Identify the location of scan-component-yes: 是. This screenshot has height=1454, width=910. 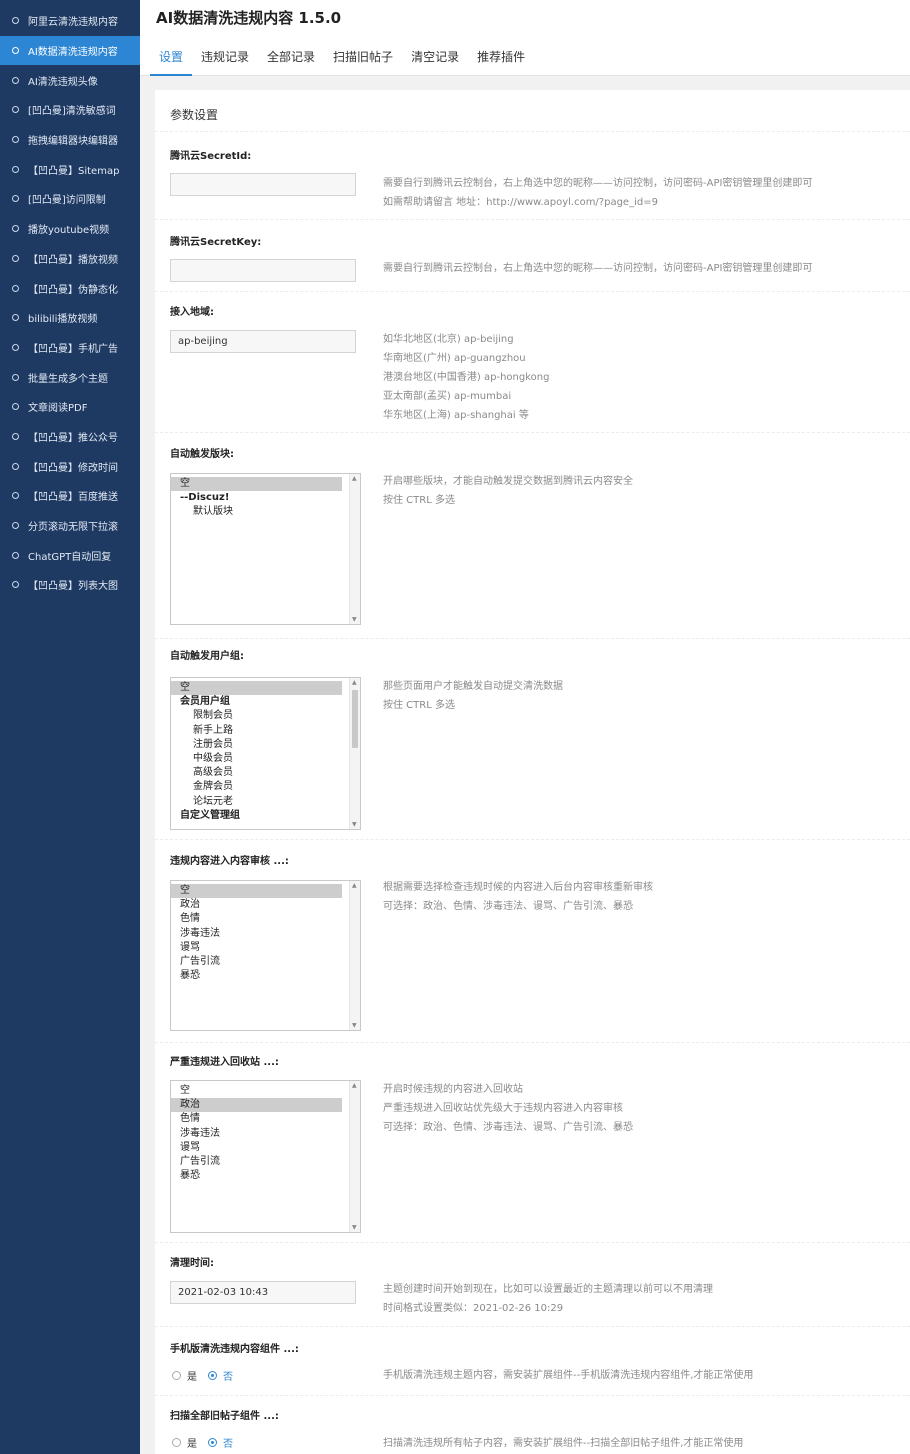
(184, 1442).